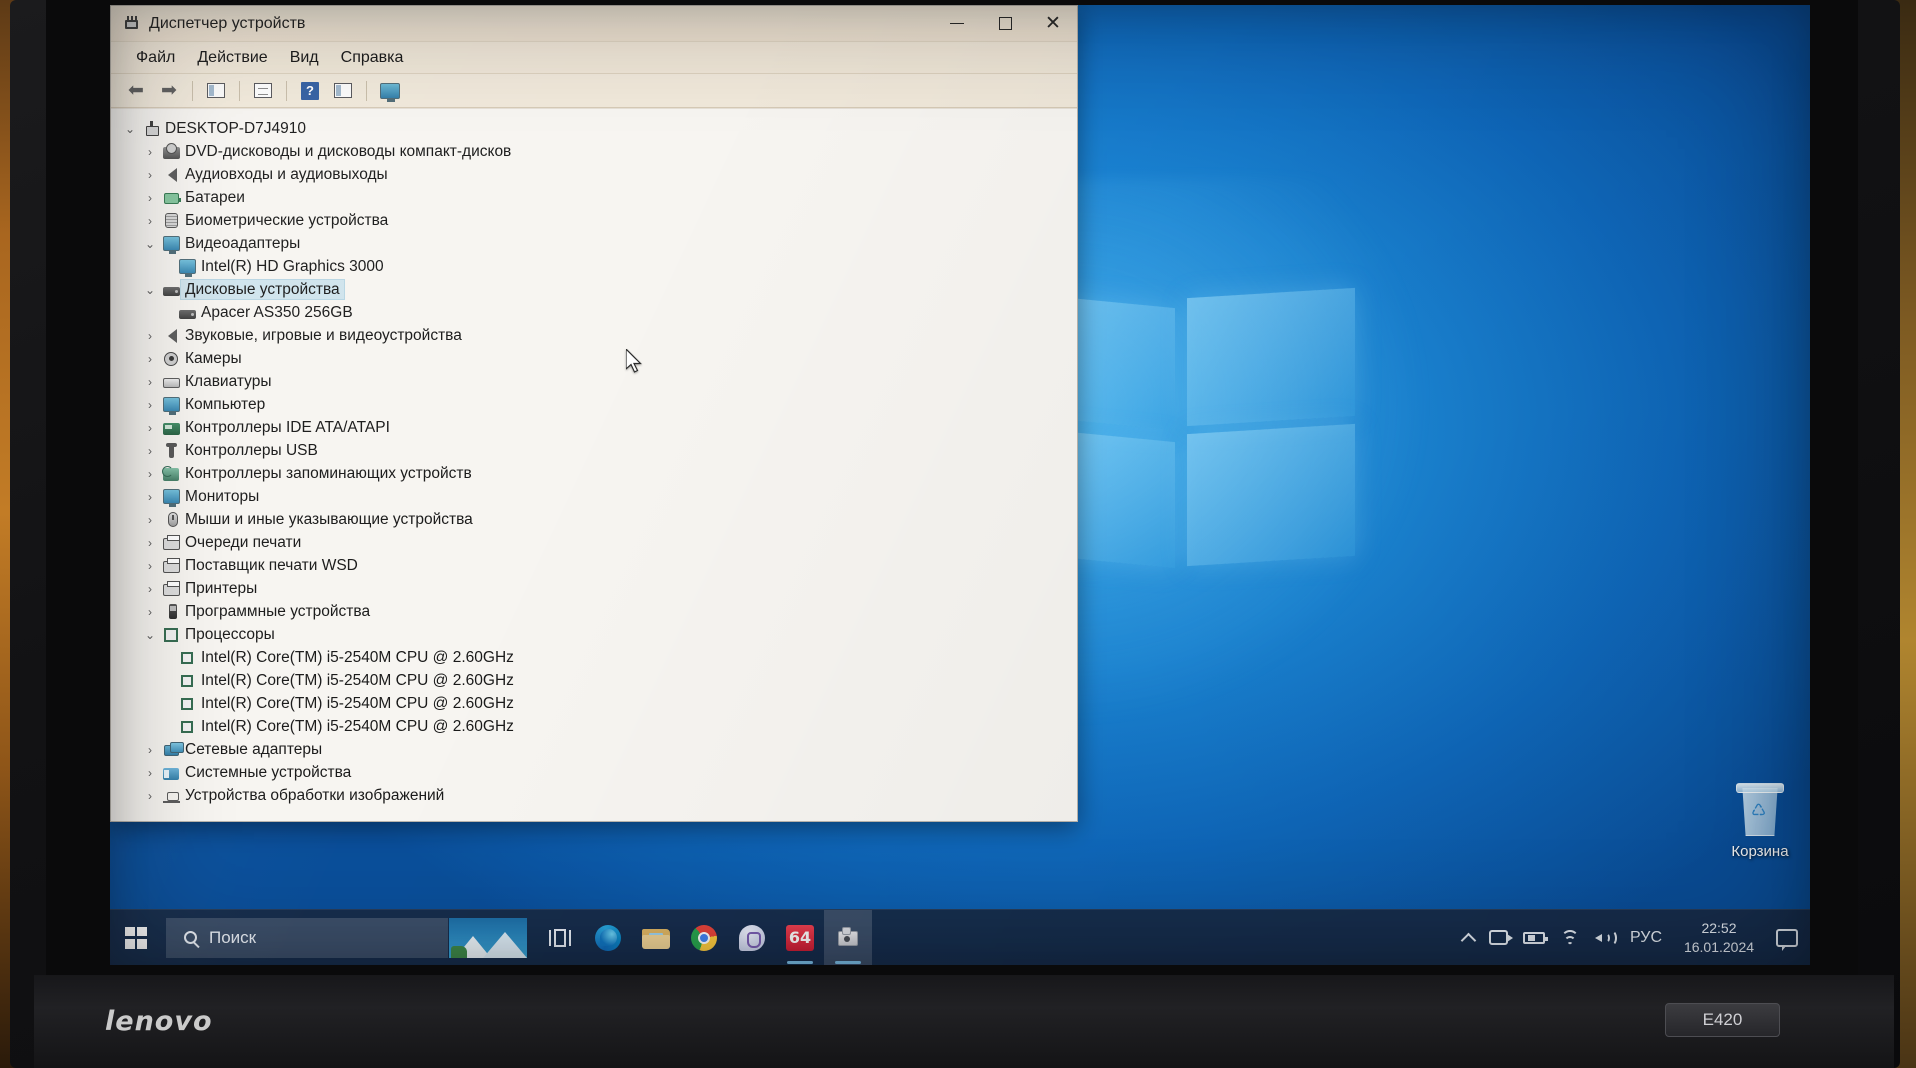 The height and width of the screenshot is (1068, 1916). Describe the element at coordinates (594, 795) in the screenshot. I see `tree-node: › Устройства обработки изображений` at that location.